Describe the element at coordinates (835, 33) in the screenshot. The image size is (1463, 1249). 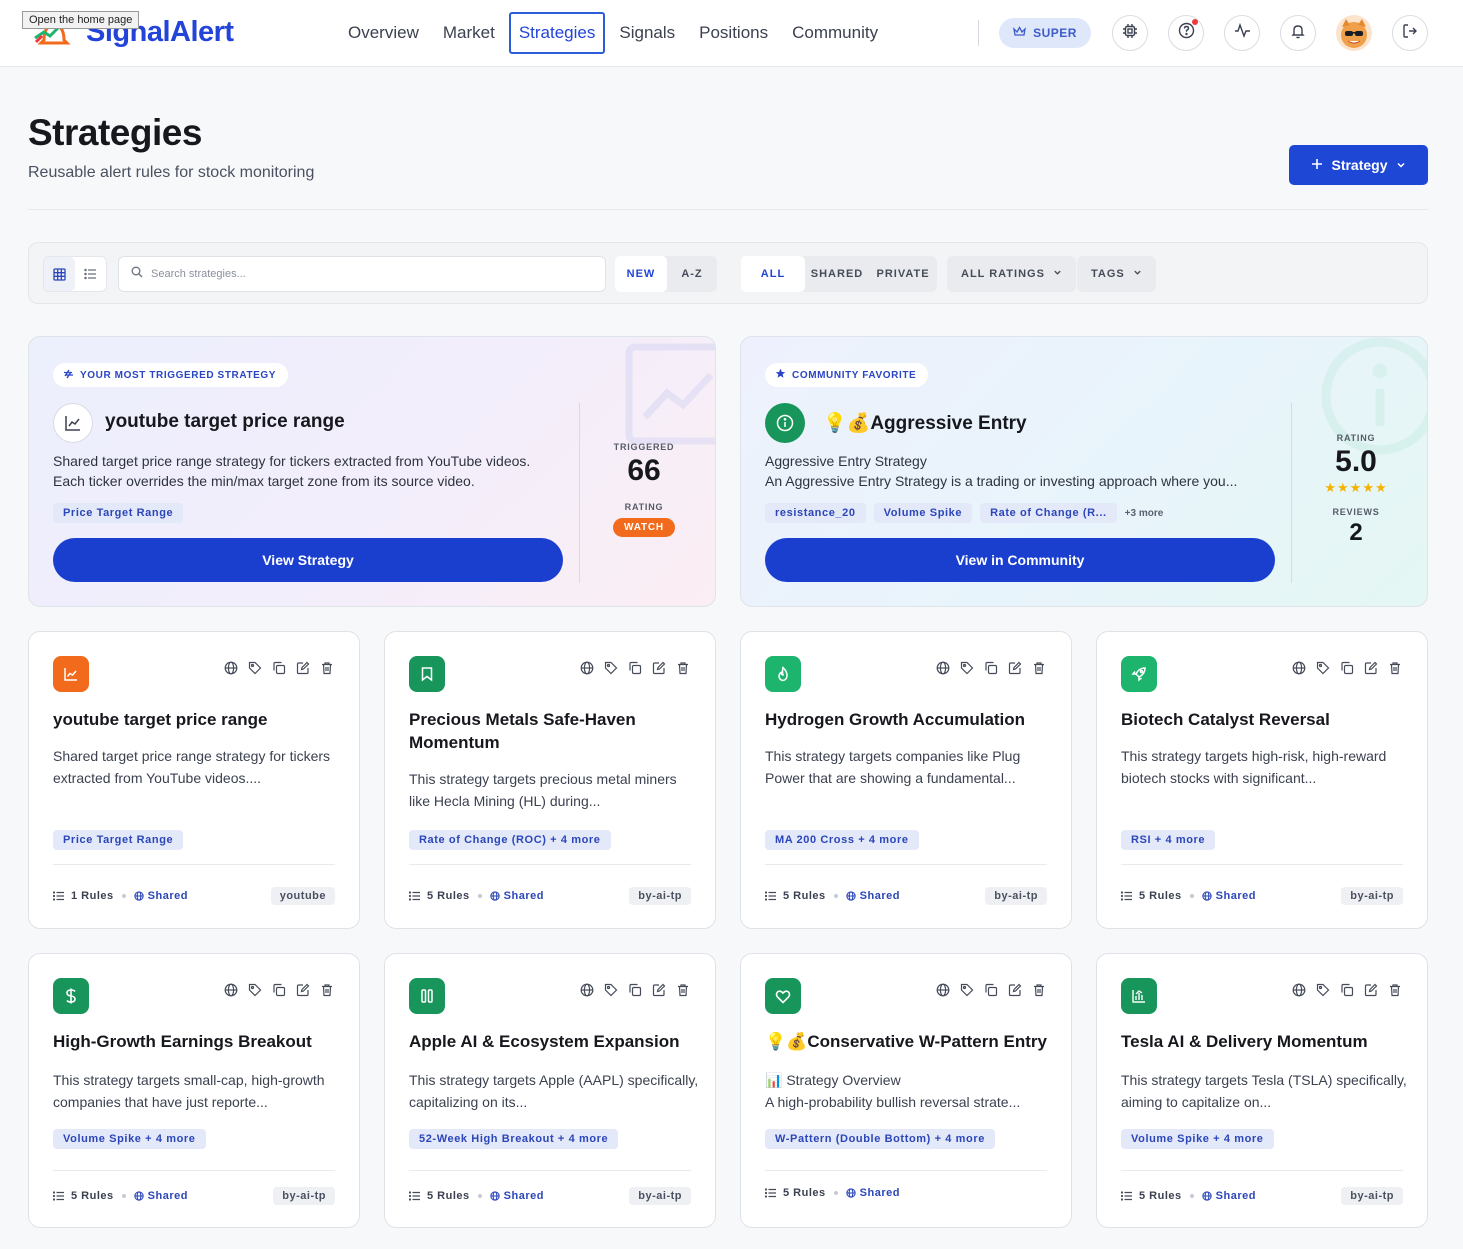
I see `nav-community: Community` at that location.